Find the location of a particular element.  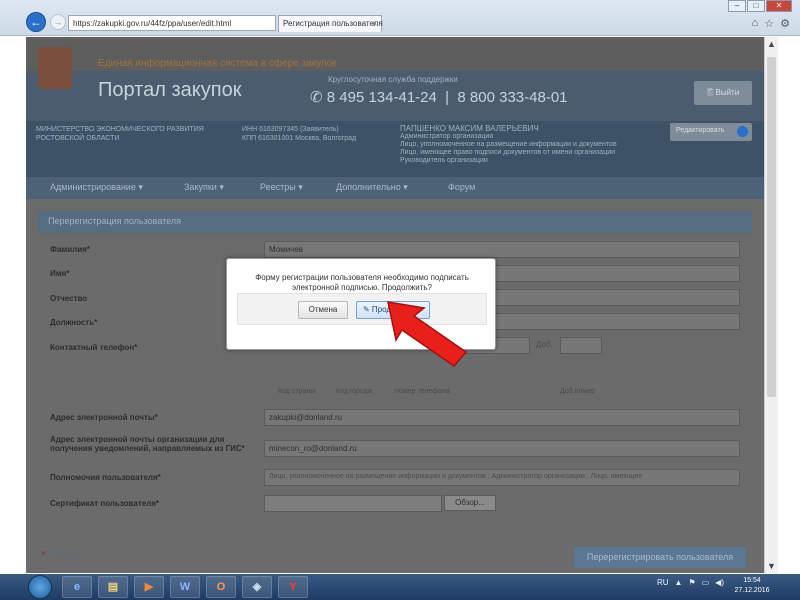

red-arrow-icon is located at coordinates (427, 334).